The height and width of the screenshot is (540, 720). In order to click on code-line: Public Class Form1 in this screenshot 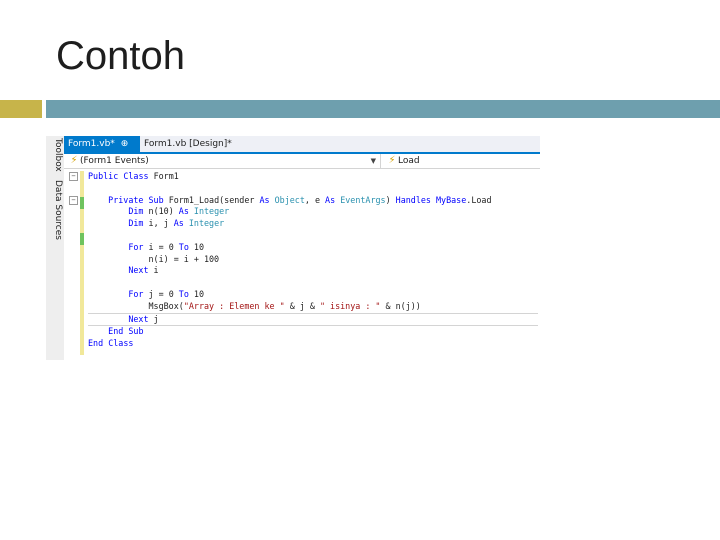, I will do `click(133, 176)`.